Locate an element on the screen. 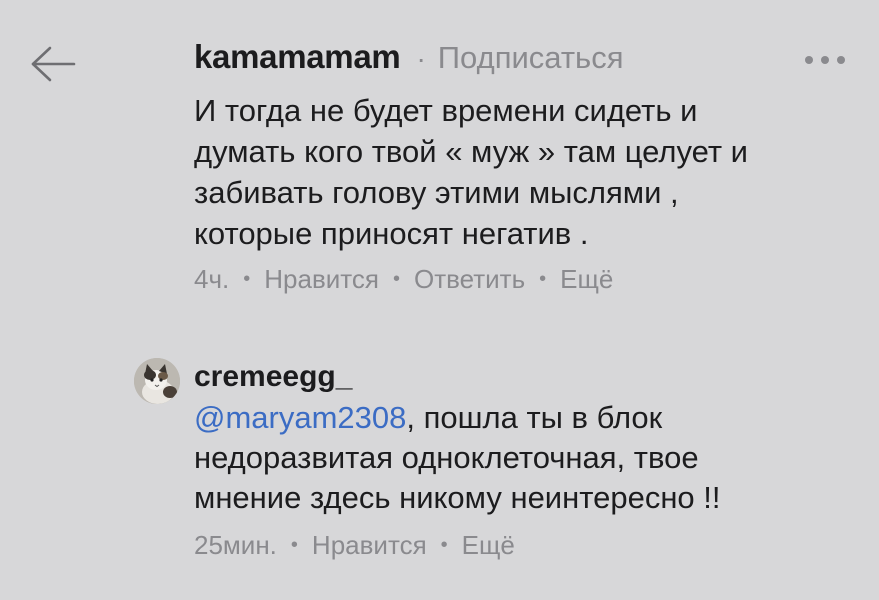 Image resolution: width=879 pixels, height=600 pixels. back-button is located at coordinates (53, 64).